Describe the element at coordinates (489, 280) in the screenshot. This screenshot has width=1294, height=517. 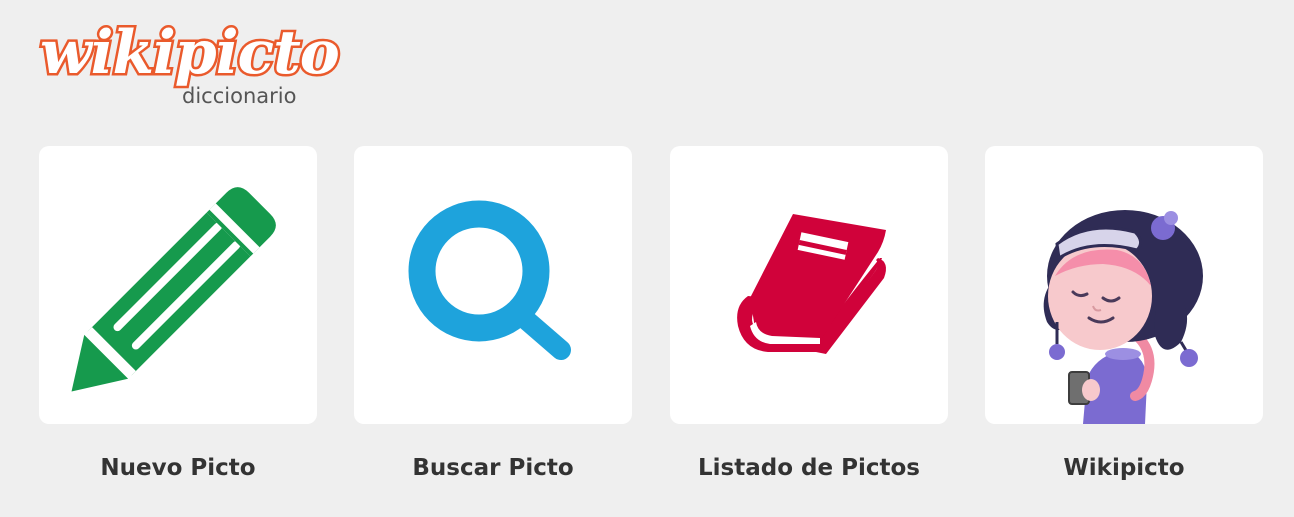
I see `magnifier-icon` at that location.